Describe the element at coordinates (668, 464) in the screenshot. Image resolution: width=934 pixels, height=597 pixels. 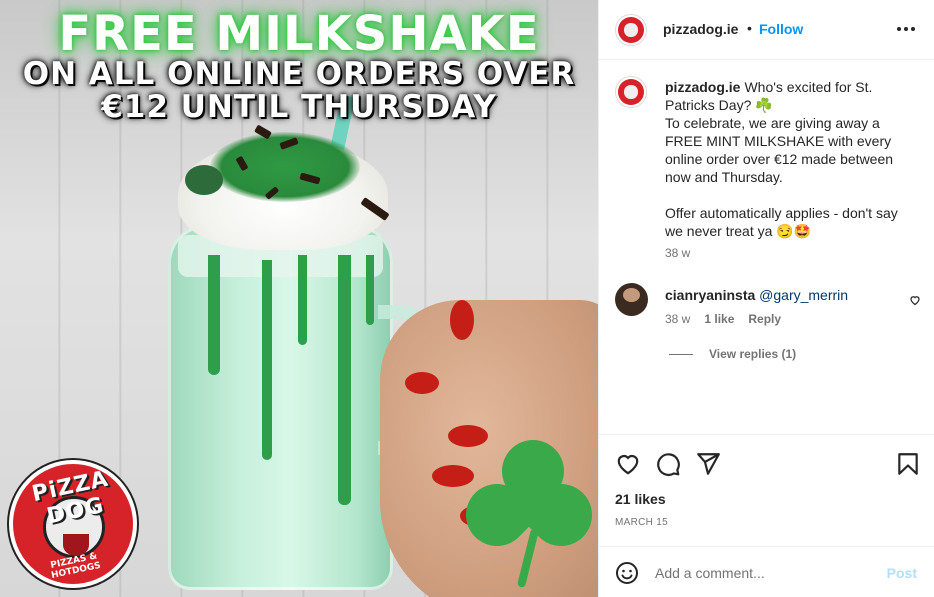
I see `comment-icon` at that location.